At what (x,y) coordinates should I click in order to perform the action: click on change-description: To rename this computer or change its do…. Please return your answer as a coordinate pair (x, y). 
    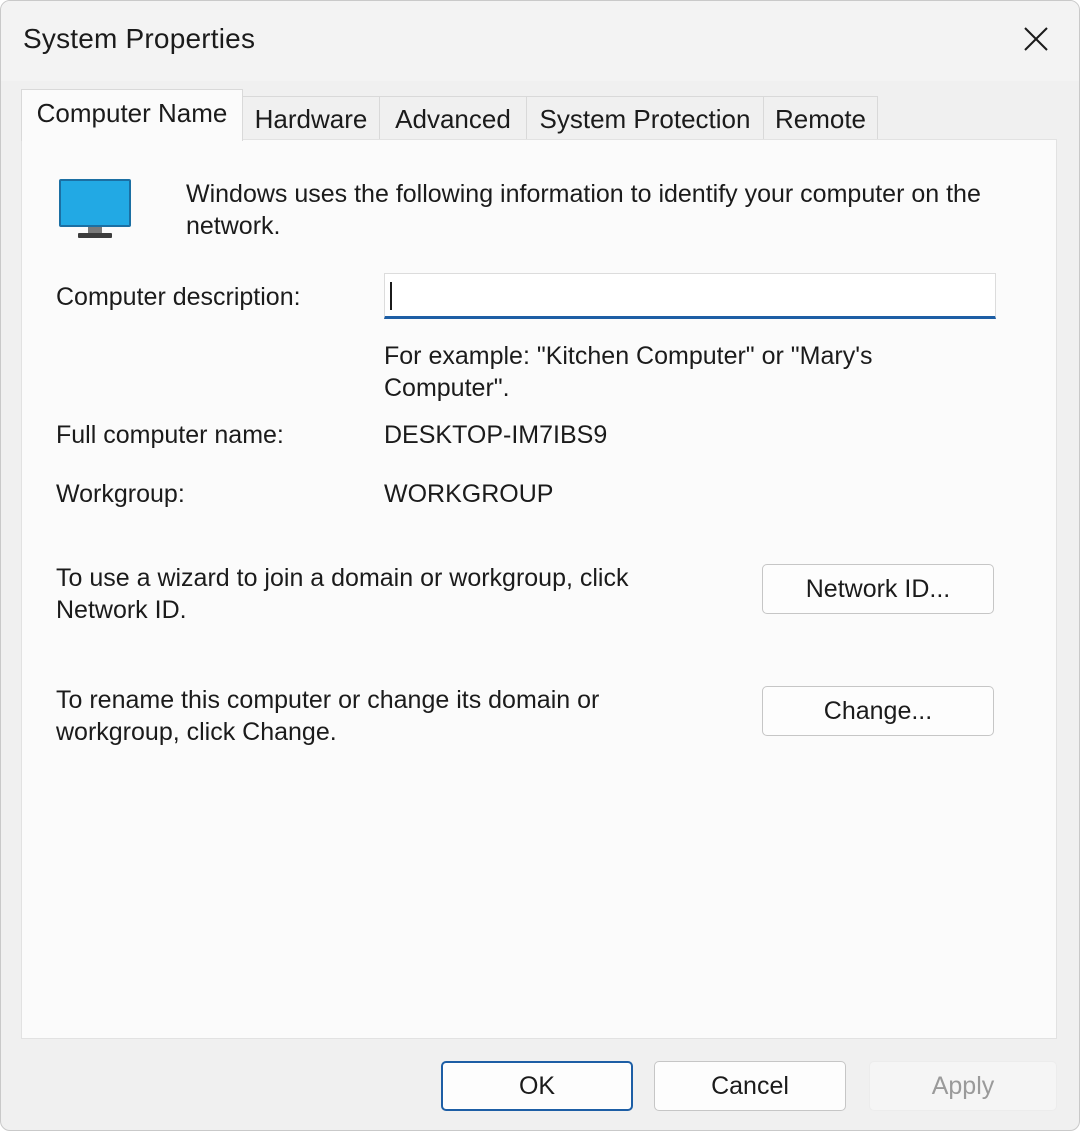
    Looking at the image, I should click on (328, 716).